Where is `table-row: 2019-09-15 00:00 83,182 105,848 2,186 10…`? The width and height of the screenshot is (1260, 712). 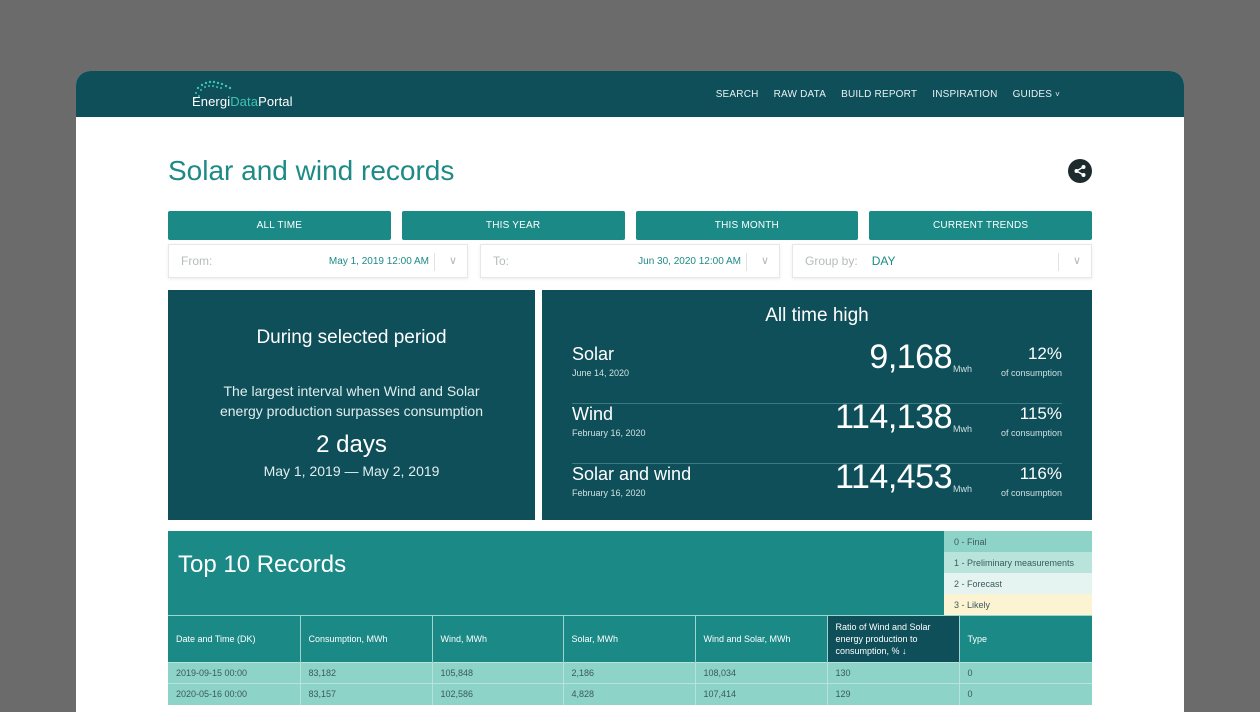 table-row: 2019-09-15 00:00 83,182 105,848 2,186 10… is located at coordinates (630, 673).